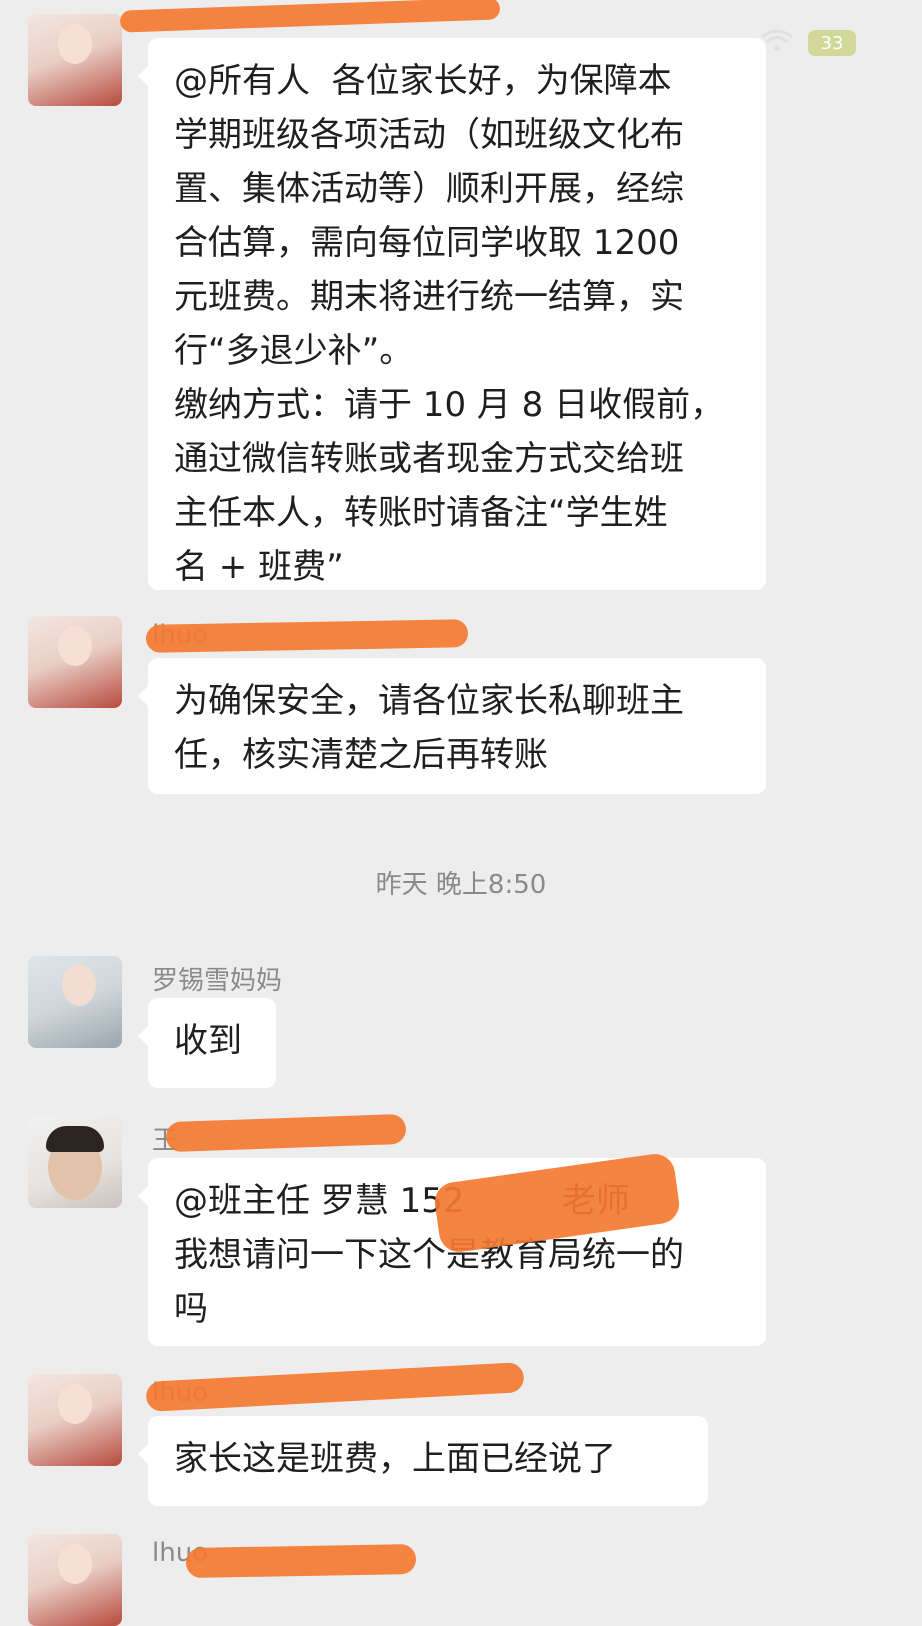 This screenshot has height=1626, width=922. Describe the element at coordinates (217, 981) in the screenshot. I see `sender-name: 罗锡雪妈妈` at that location.